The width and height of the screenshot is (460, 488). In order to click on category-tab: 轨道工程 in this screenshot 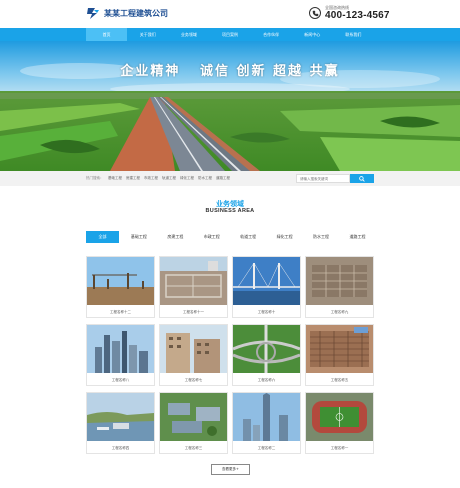, I will do `click(248, 237)`.